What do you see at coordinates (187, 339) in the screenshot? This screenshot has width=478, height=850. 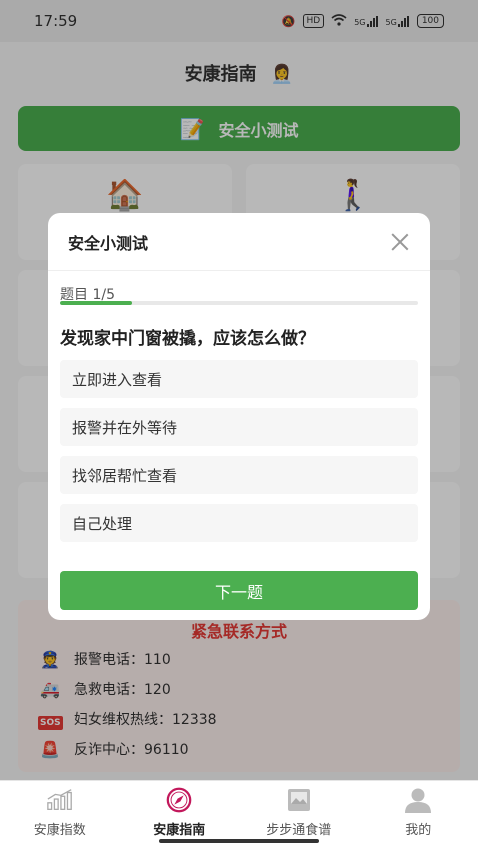 I see `question-text: 发现家中门窗被撬，应该怎么做？` at bounding box center [187, 339].